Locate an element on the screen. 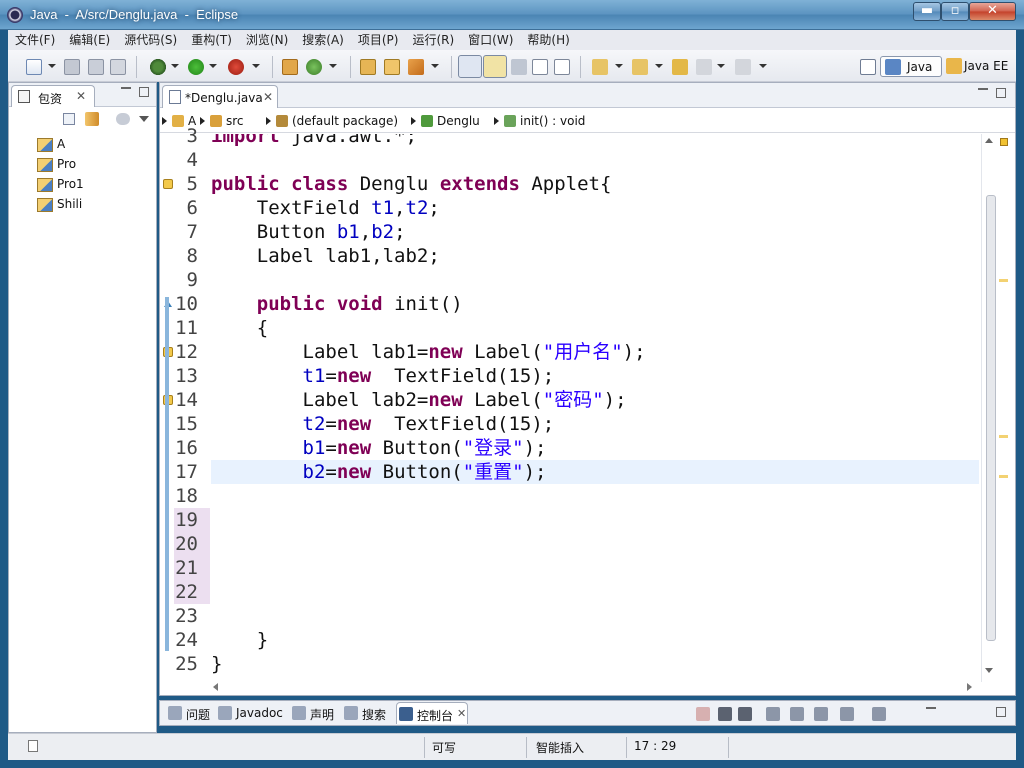 The image size is (1024, 768). new-java-class-icon is located at coordinates (314, 67).